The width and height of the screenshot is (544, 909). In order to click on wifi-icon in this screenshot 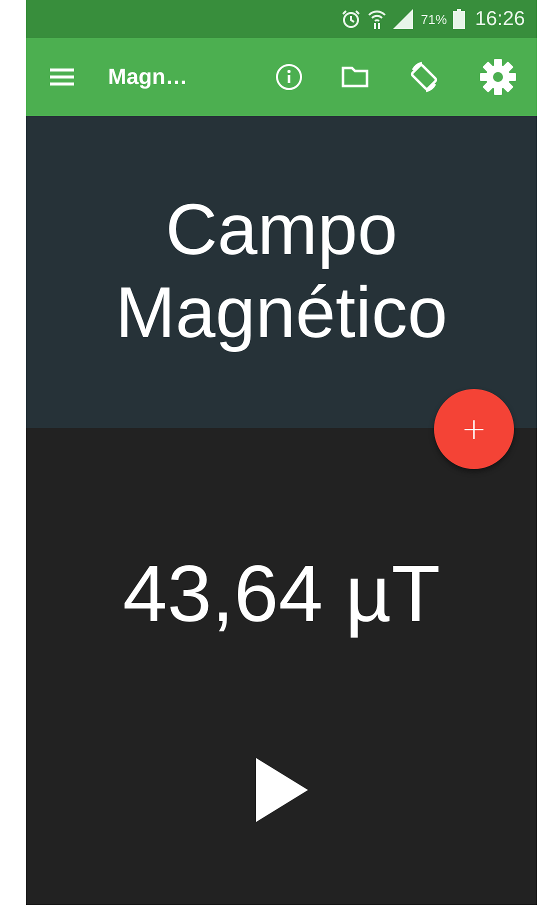, I will do `click(376, 19)`.